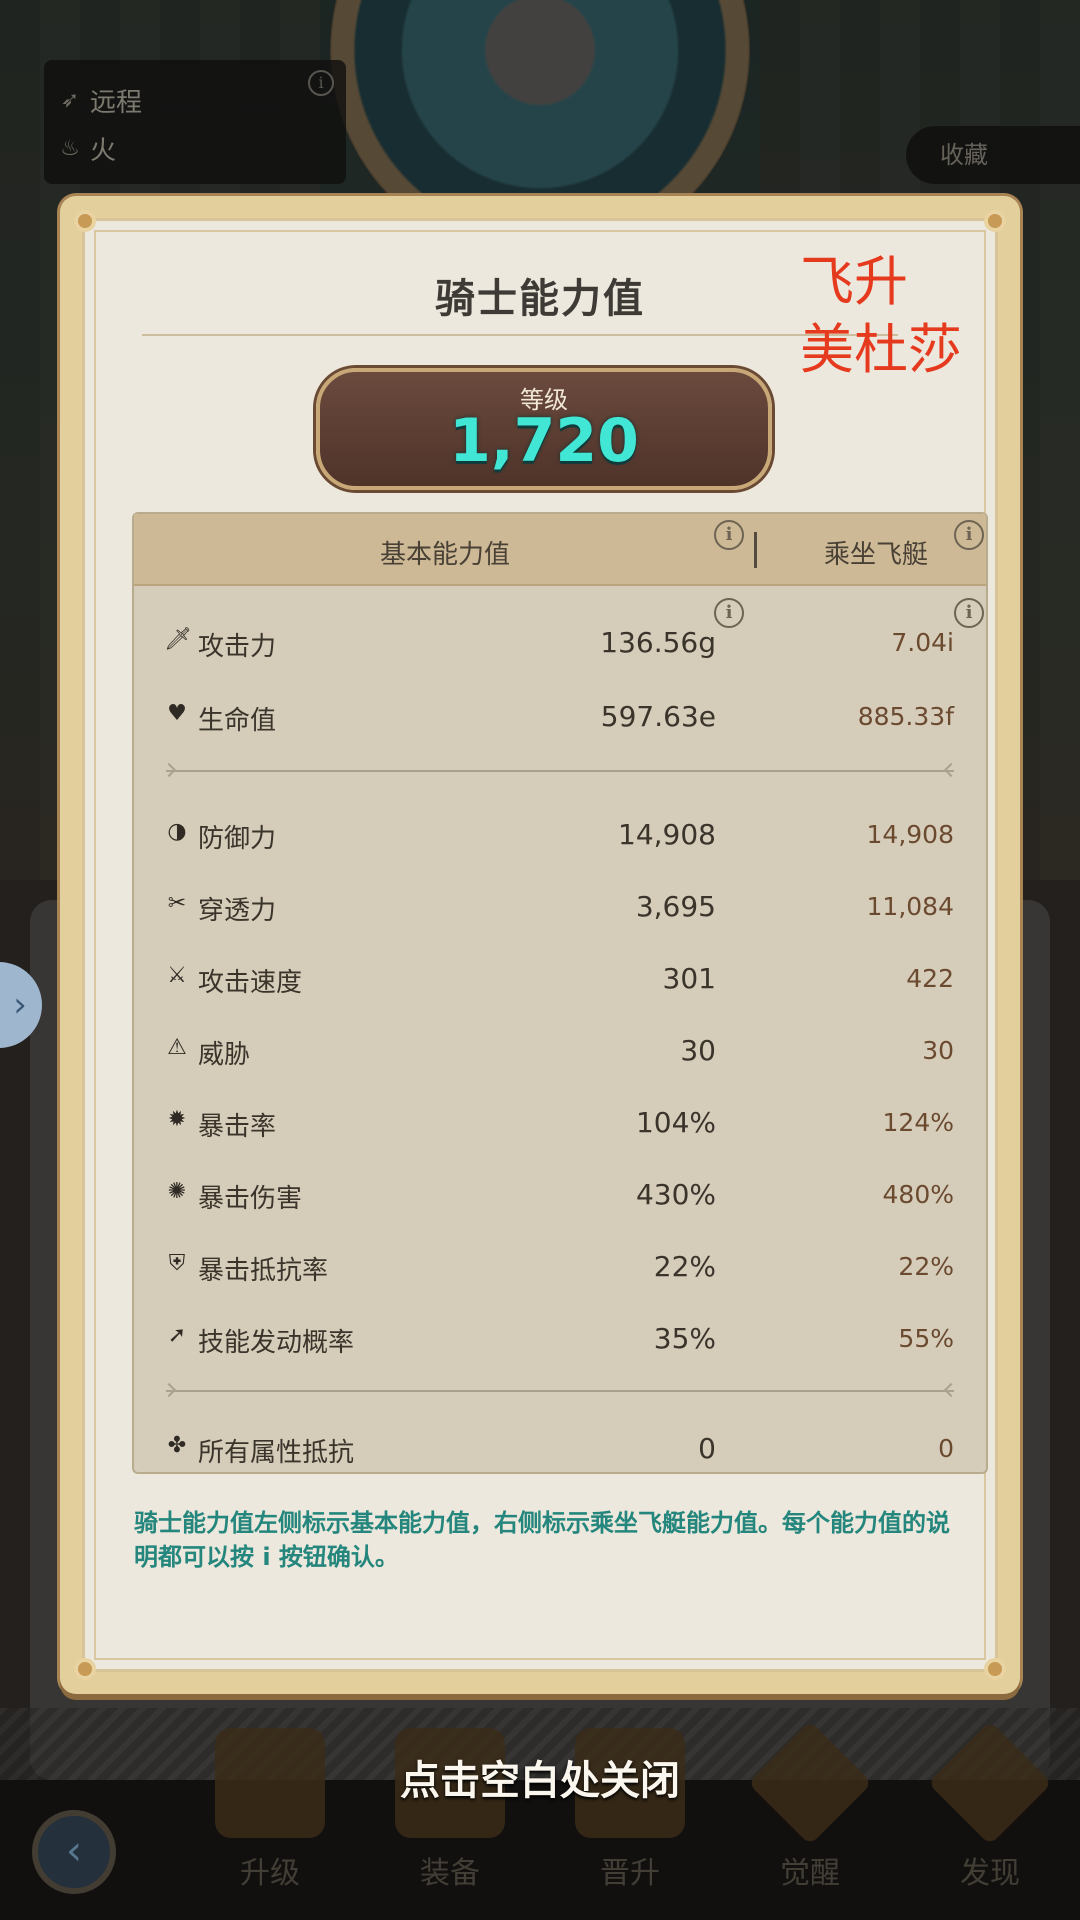 Image resolution: width=1080 pixels, height=1920 pixels. What do you see at coordinates (560, 1449) in the screenshot?
I see `stat-row-all-resist: ✤ 所有属性抵抗 0 0` at bounding box center [560, 1449].